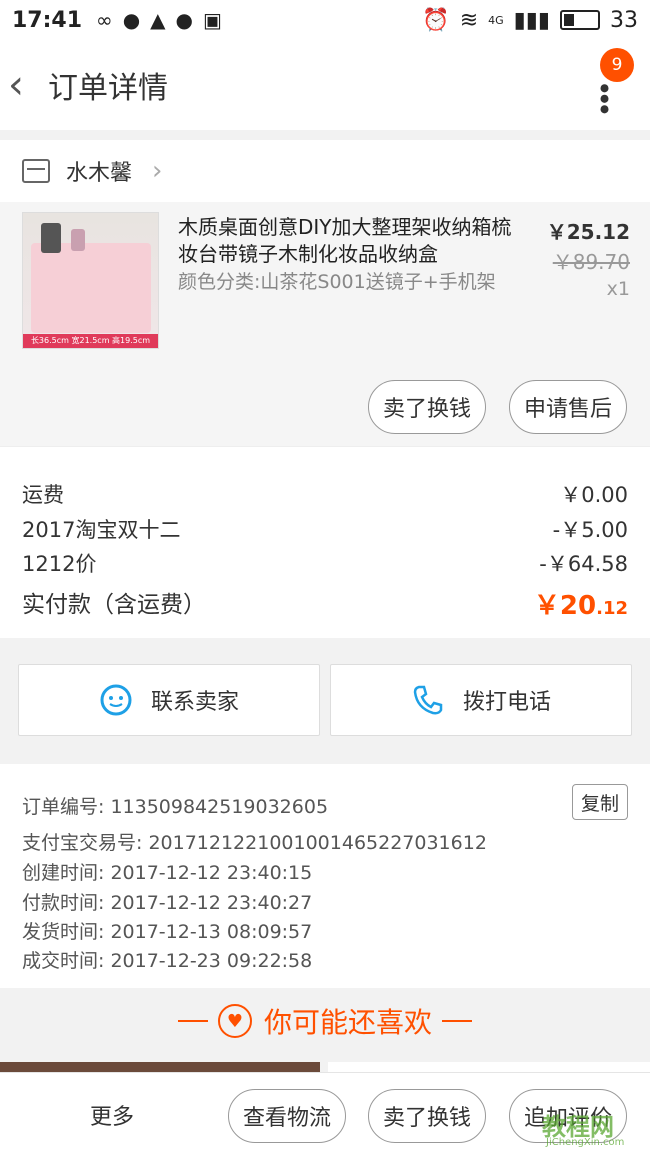 This screenshot has width=650, height=1155. I want to click on wifi-icon: ≋, so click(469, 20).